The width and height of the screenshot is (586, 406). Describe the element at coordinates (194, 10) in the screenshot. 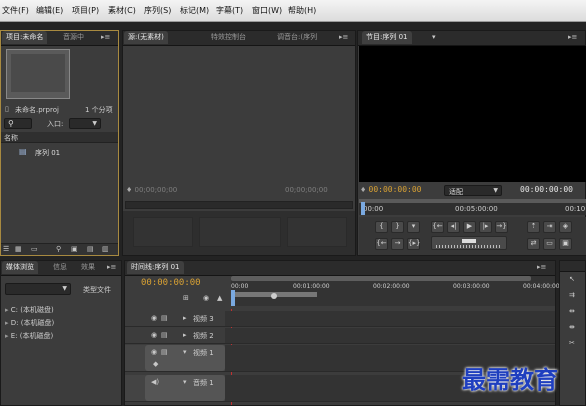

I see `menu-marker: 标记(M)` at that location.